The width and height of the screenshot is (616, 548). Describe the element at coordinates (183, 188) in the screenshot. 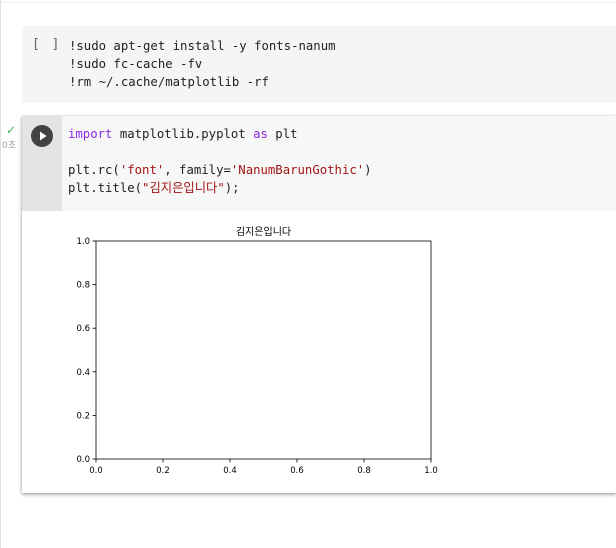

I see `string-token: "김지은입니다"` at that location.